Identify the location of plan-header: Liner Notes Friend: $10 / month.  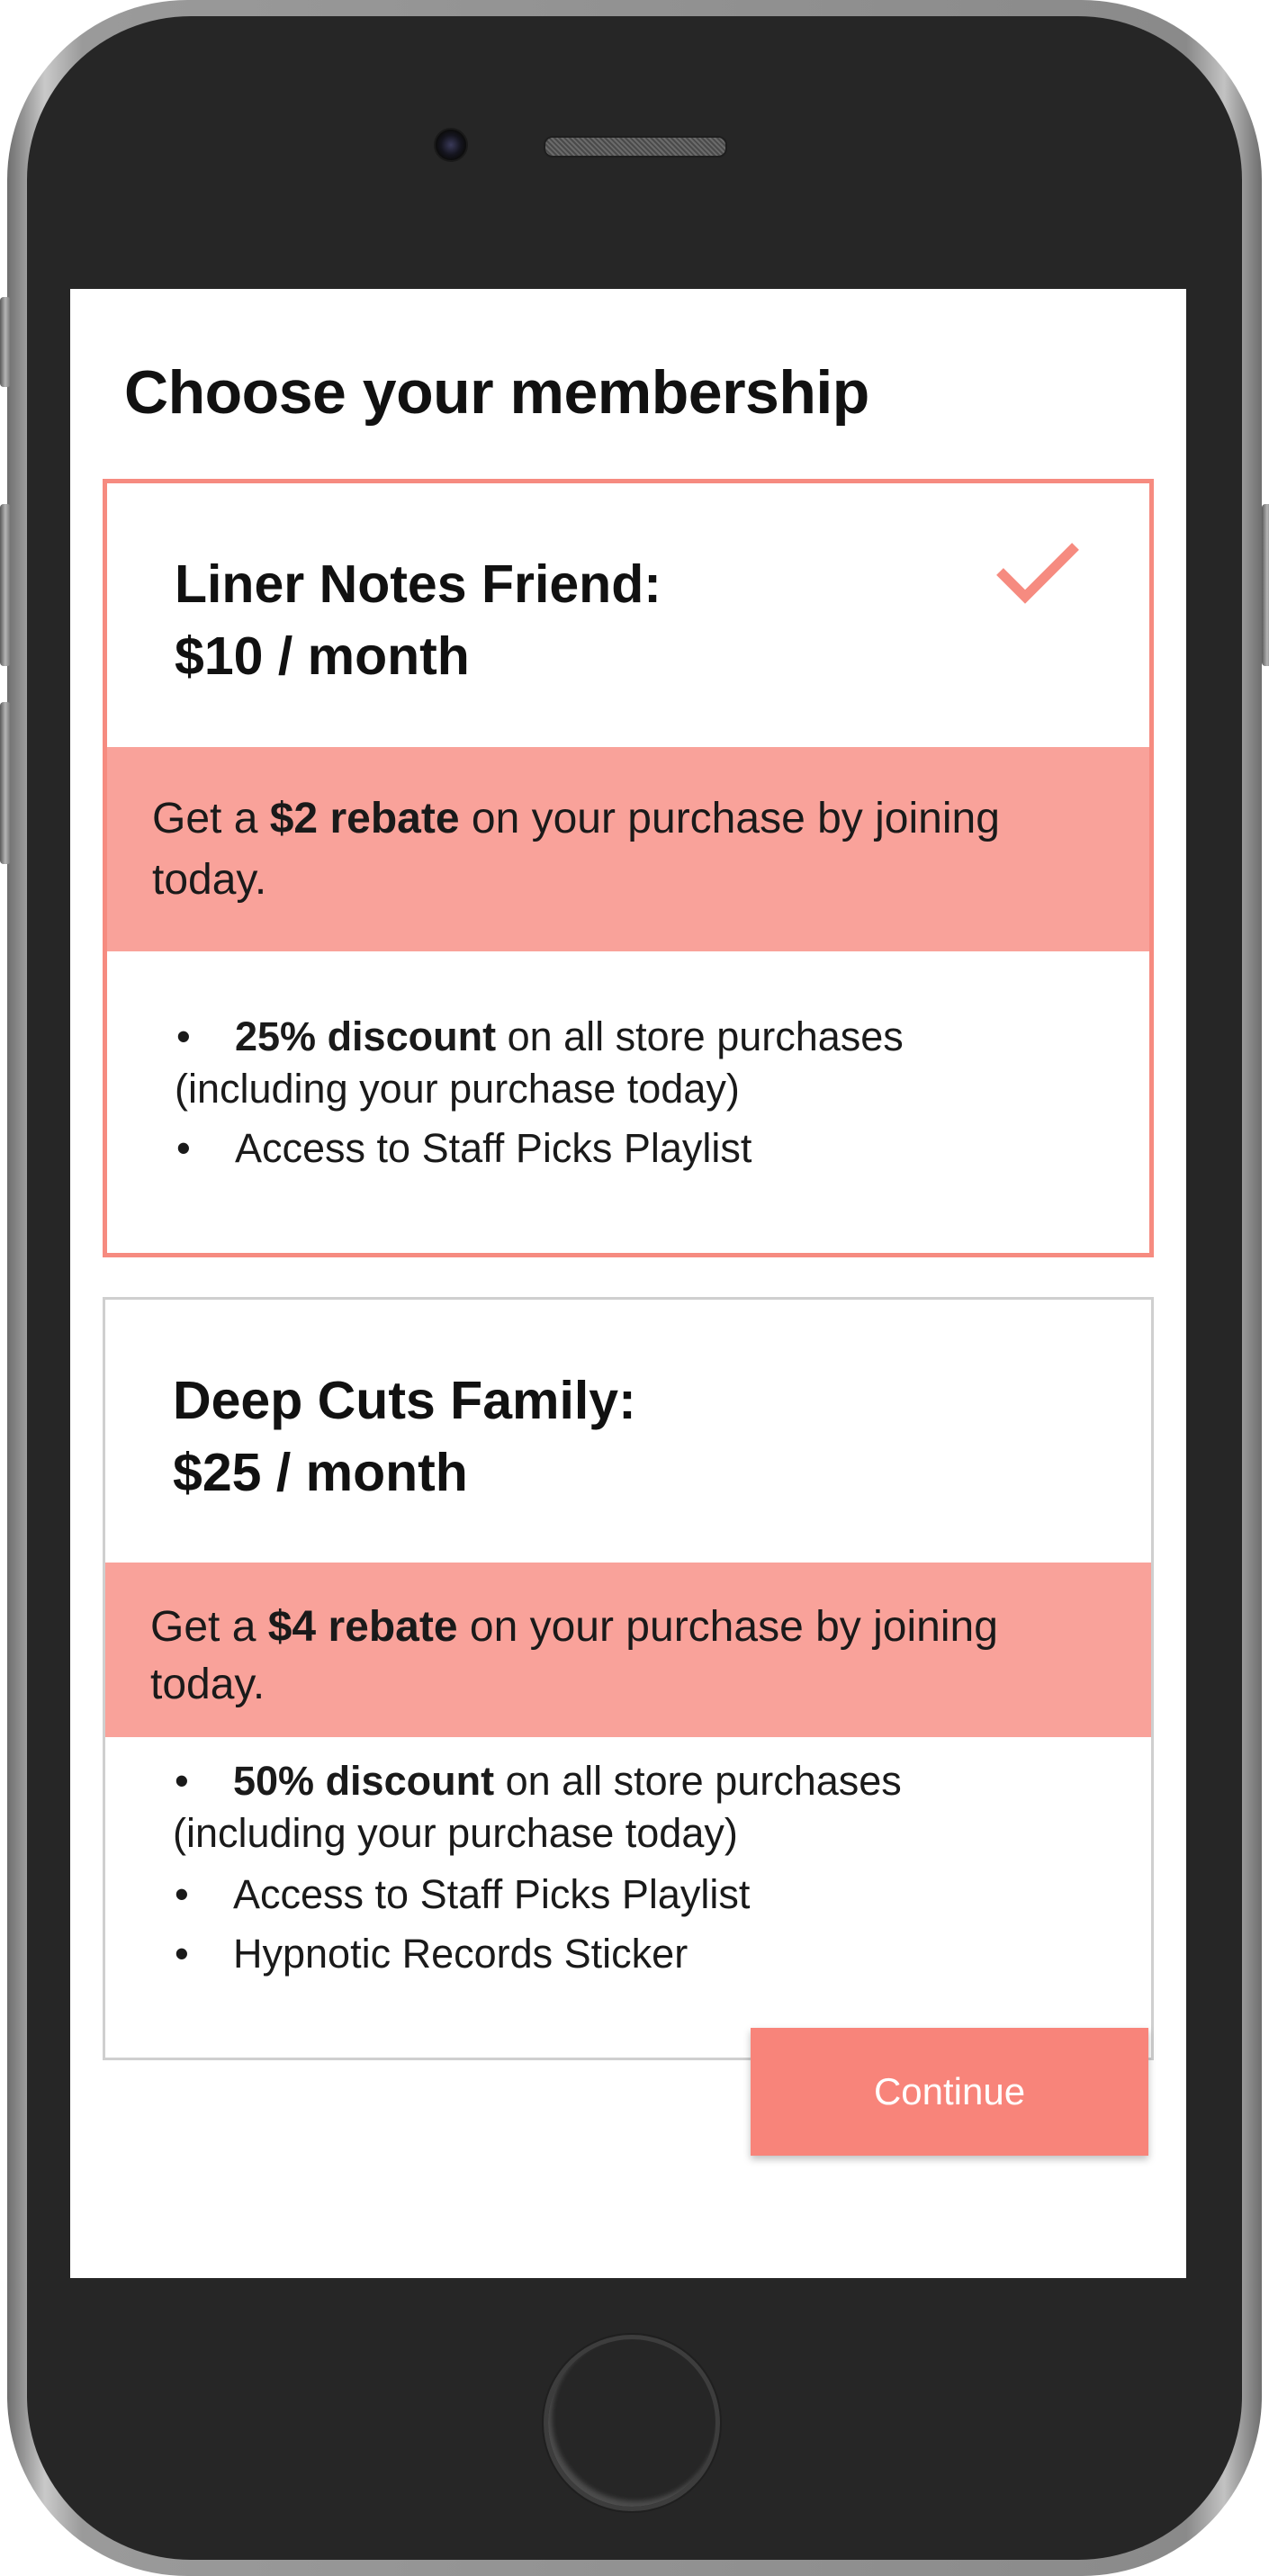
(628, 615).